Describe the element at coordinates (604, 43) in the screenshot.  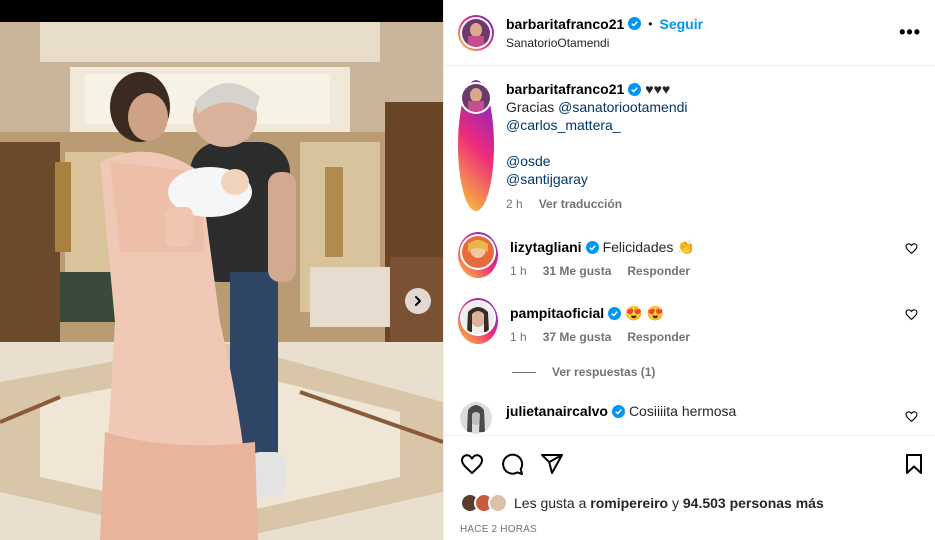
I see `post-location: SanatorioOtamendi` at that location.